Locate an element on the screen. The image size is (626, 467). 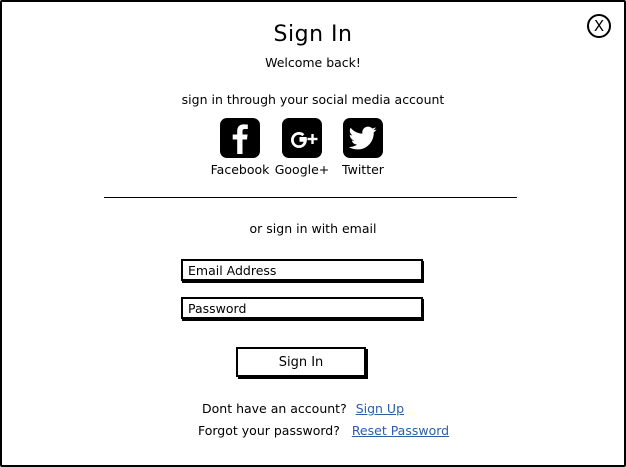
facebook-label: Facebook is located at coordinates (240, 169).